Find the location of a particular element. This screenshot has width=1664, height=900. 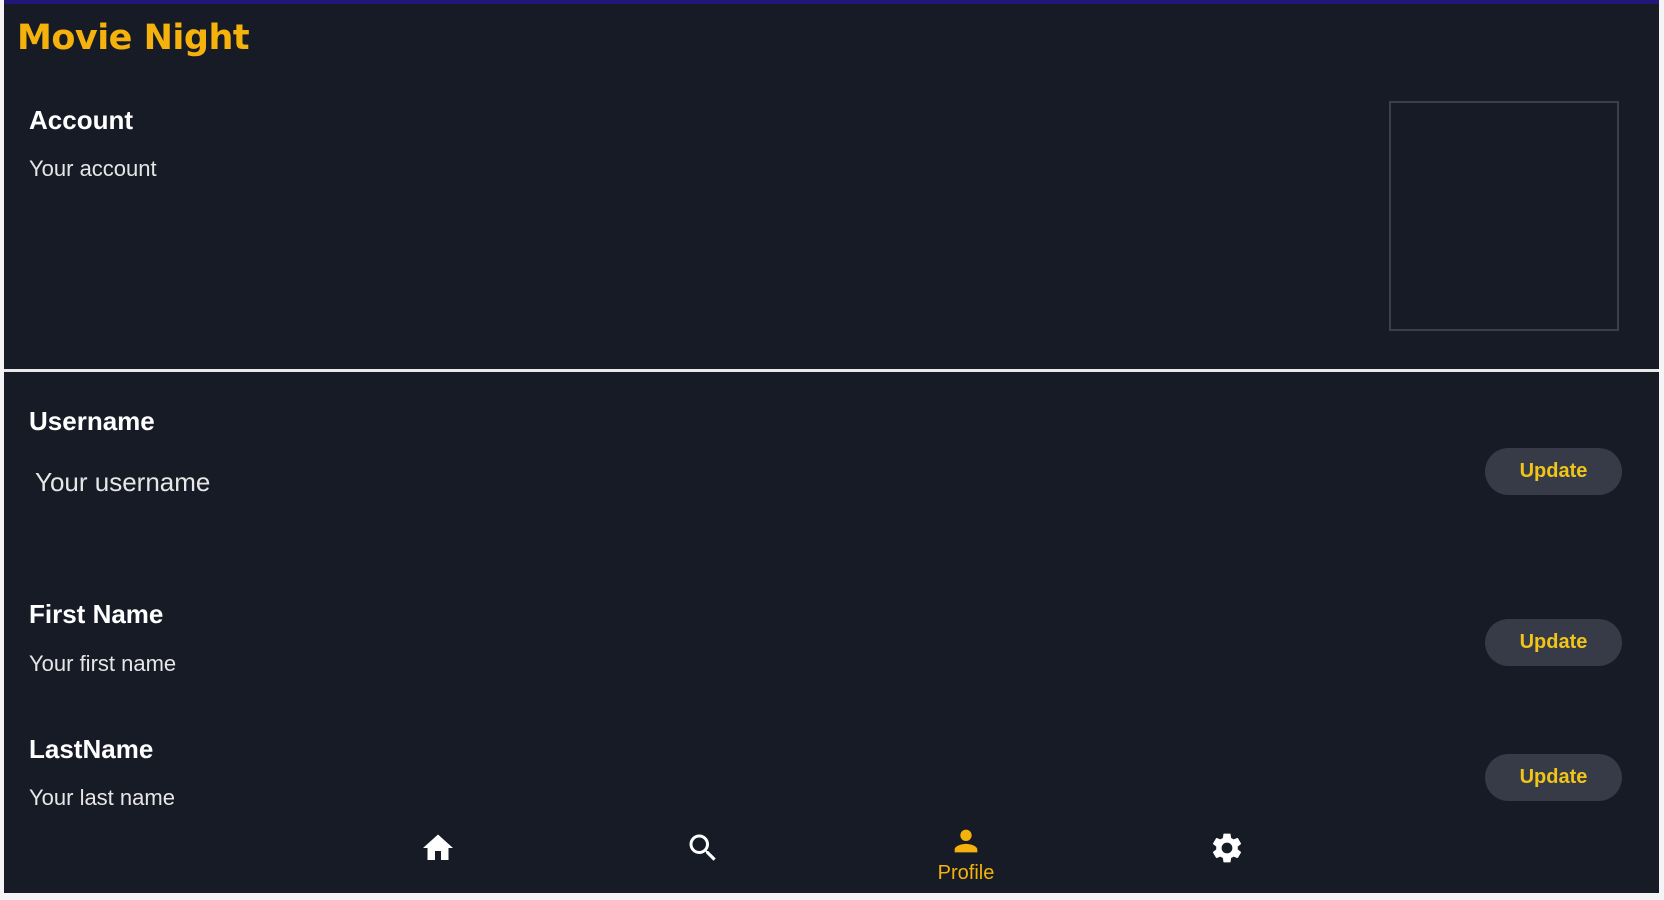

nav-home is located at coordinates (438, 852).